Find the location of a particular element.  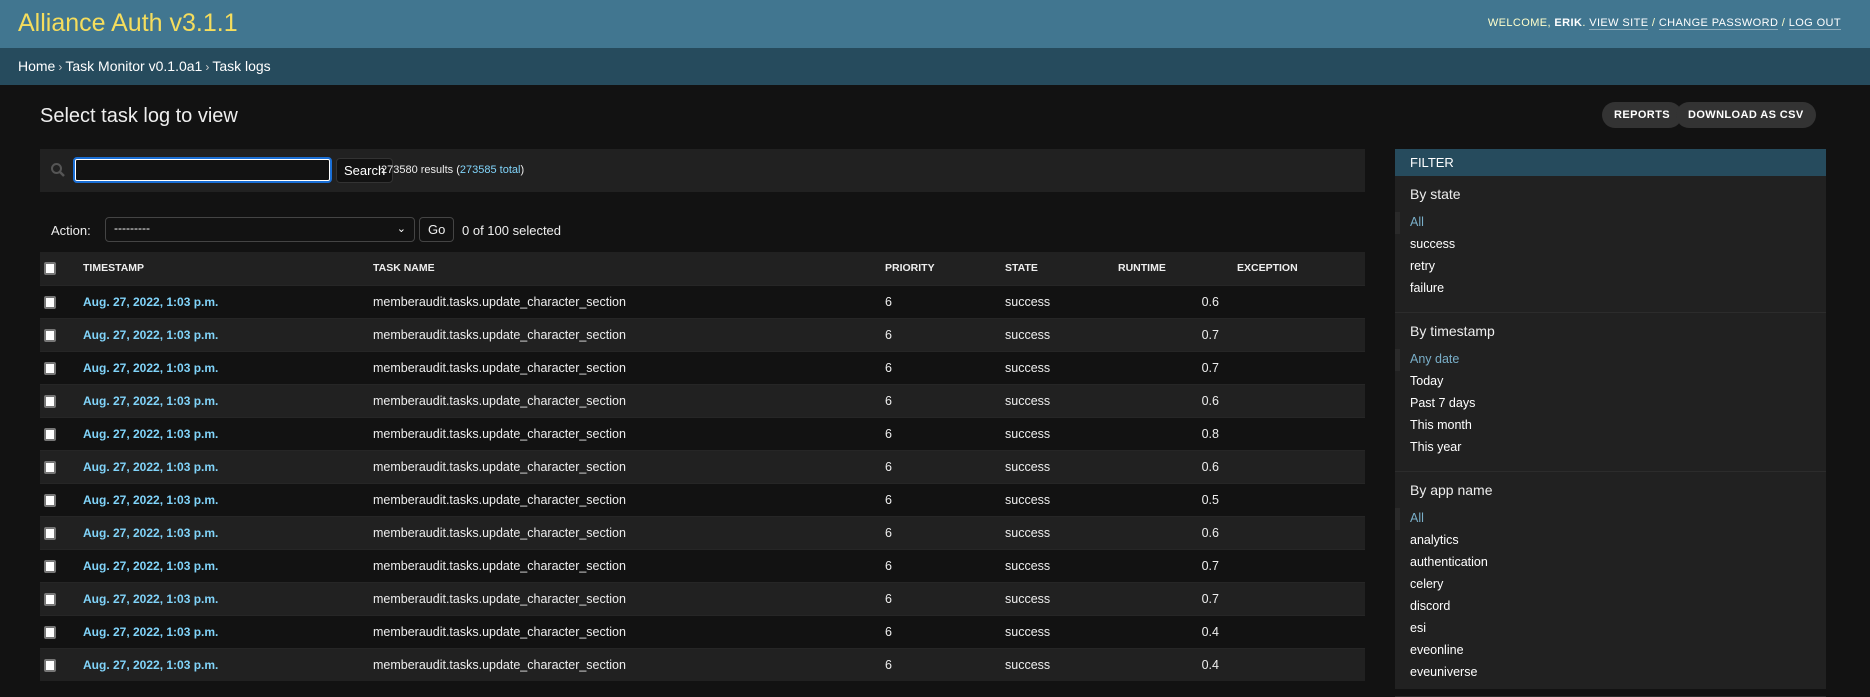

filter-options: All success retry failure is located at coordinates (1610, 259).